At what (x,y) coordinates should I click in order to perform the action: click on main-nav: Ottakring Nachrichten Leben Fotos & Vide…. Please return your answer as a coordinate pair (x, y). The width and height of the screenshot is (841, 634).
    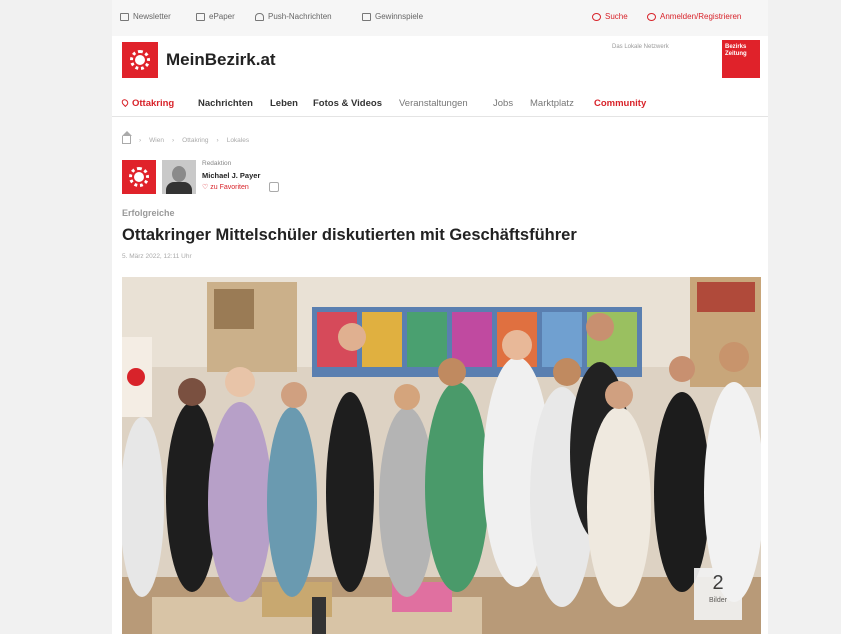
    Looking at the image, I should click on (440, 104).